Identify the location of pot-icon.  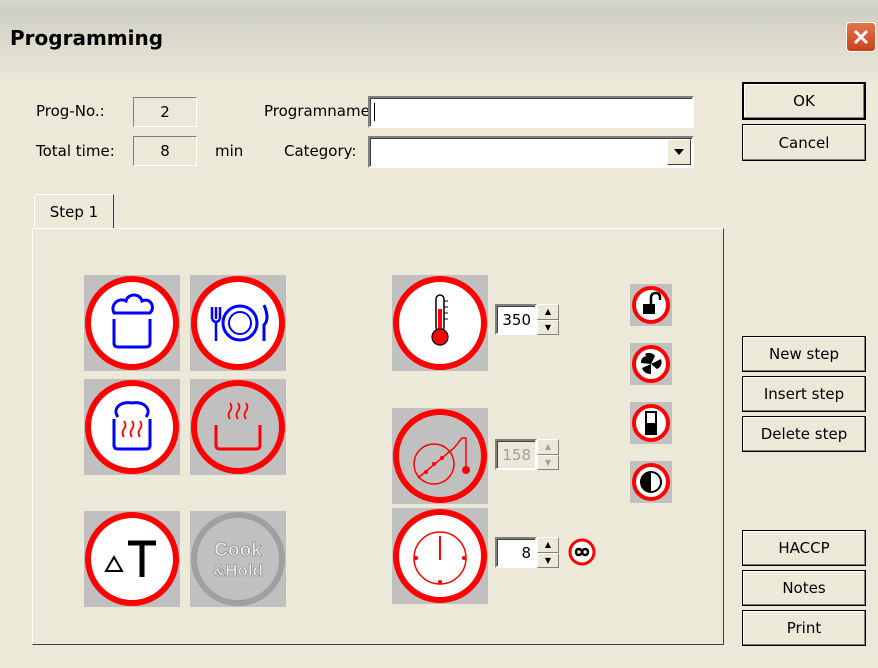
(132, 323).